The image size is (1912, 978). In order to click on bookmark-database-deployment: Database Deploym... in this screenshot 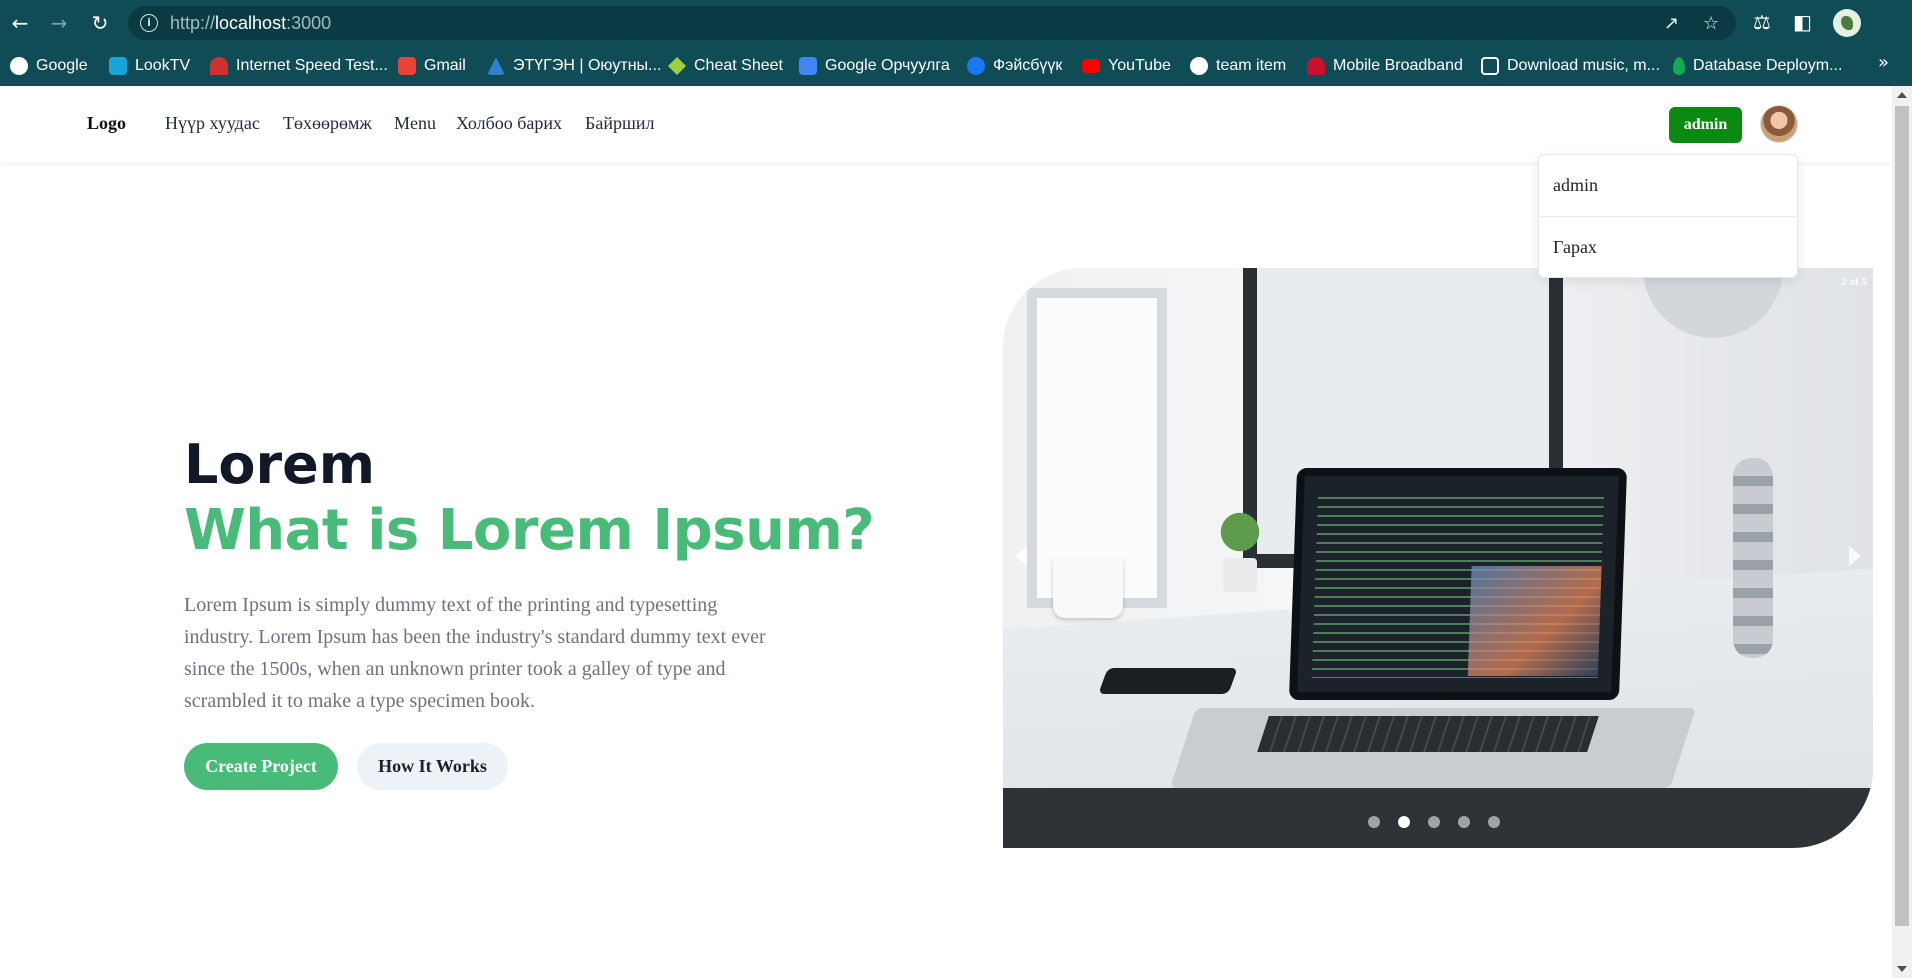, I will do `click(1757, 66)`.